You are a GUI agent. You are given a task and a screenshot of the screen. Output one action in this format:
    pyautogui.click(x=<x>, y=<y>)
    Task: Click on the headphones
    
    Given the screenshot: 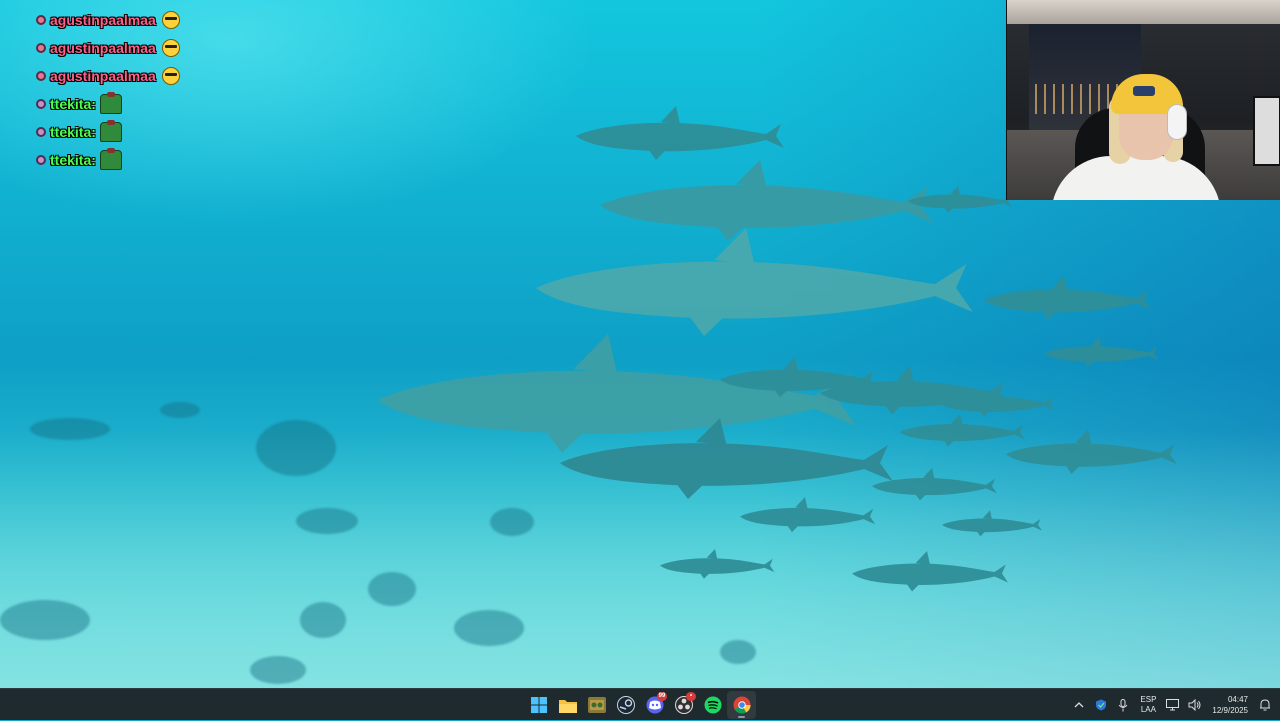 What is the action you would take?
    pyautogui.click(x=1177, y=122)
    